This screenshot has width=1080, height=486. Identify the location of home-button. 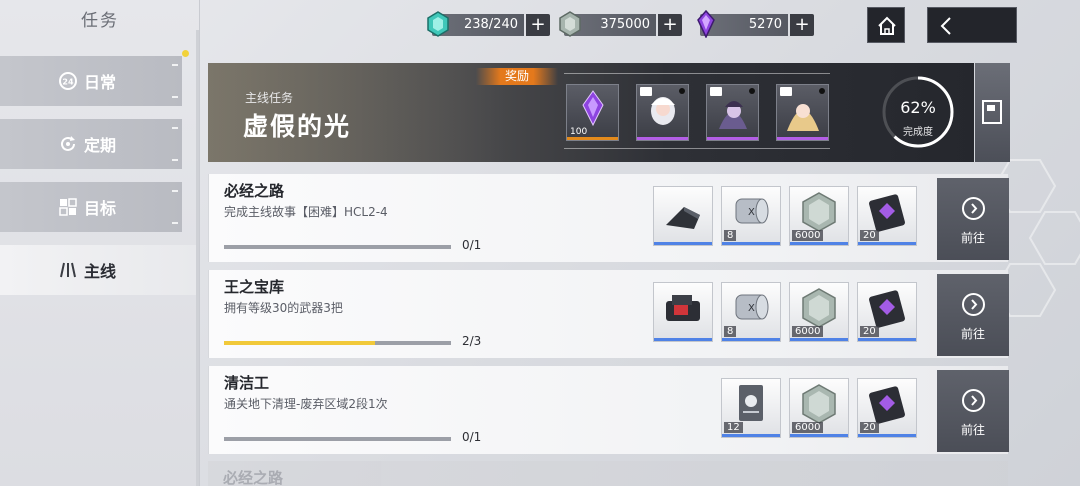
(886, 25).